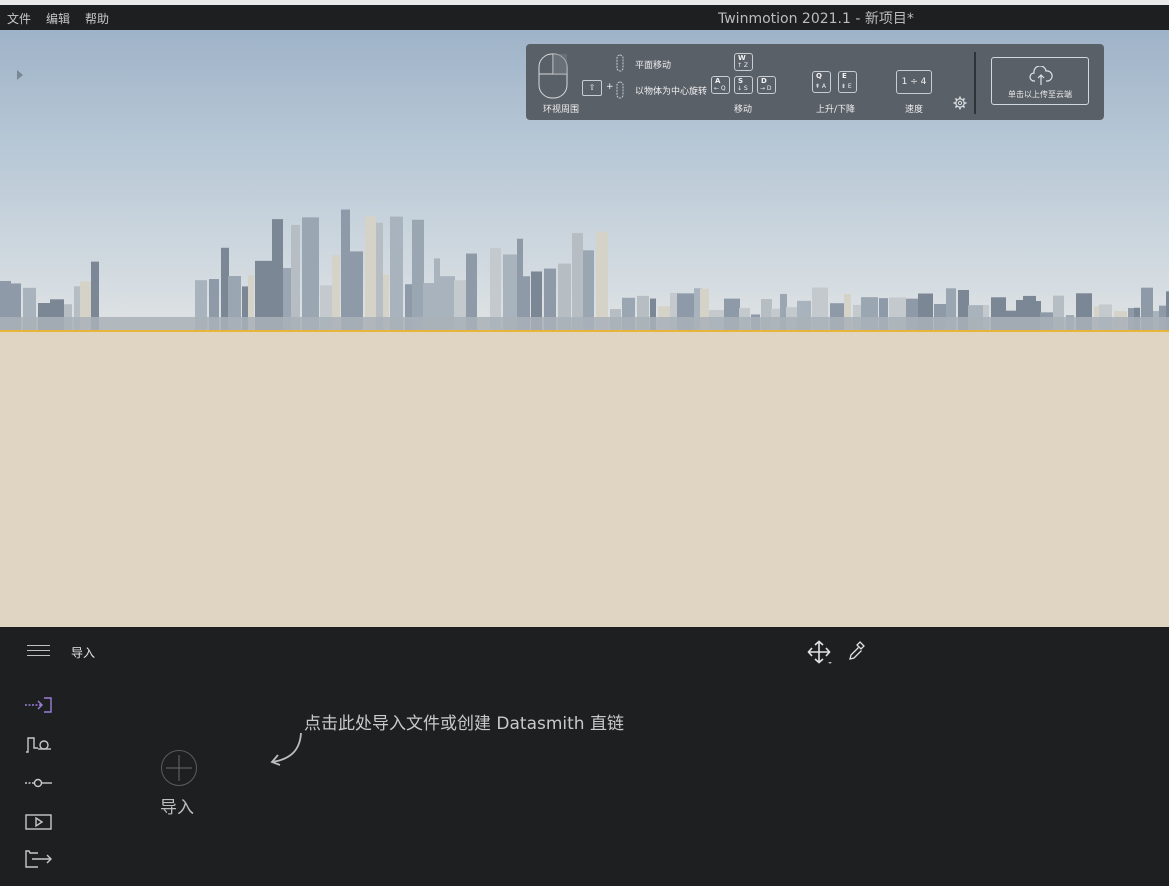 Image resolution: width=1169 pixels, height=886 pixels. Describe the element at coordinates (820, 653) in the screenshot. I see `move-gizmo-icon` at that location.